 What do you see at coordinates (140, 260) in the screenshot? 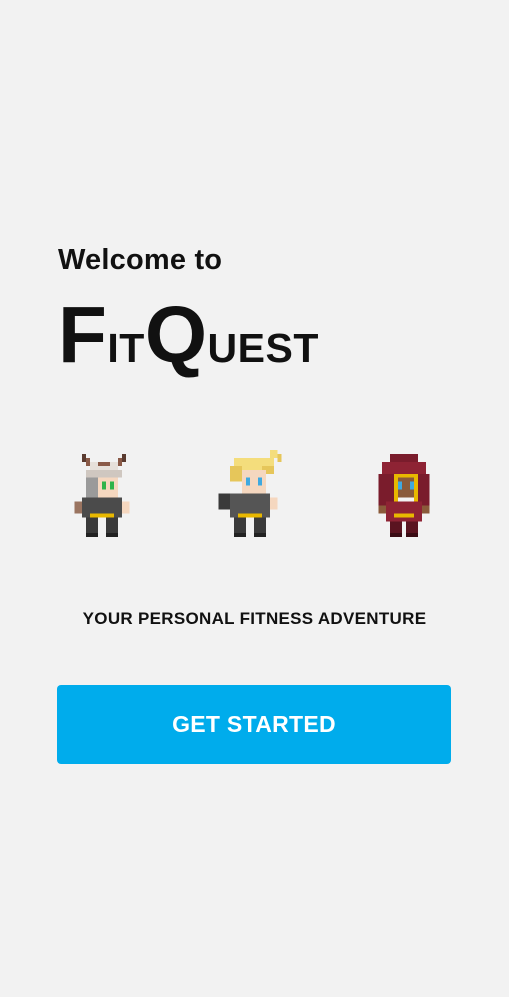
I see `welcome-greeting: Welcome to` at bounding box center [140, 260].